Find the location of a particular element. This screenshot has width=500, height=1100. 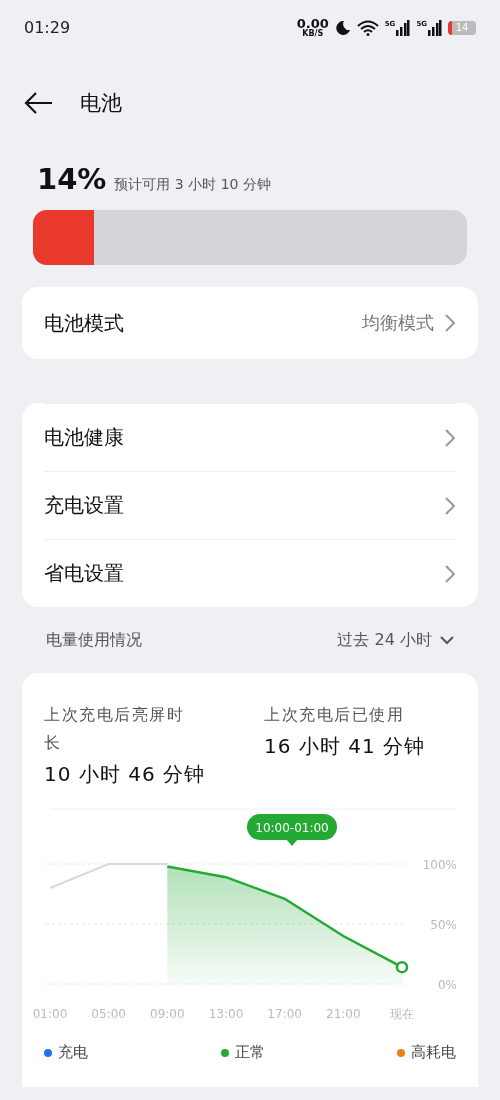

chart-tooltip: 10:00-01:00 is located at coordinates (292, 830).